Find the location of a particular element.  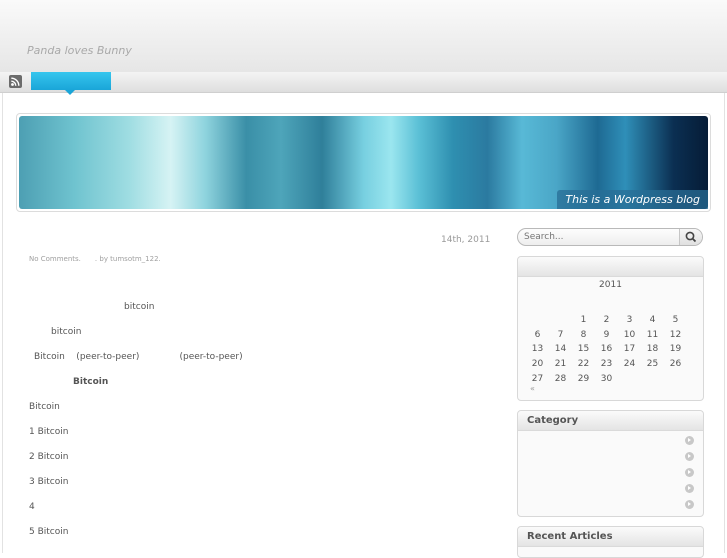

search-button is located at coordinates (690, 237).